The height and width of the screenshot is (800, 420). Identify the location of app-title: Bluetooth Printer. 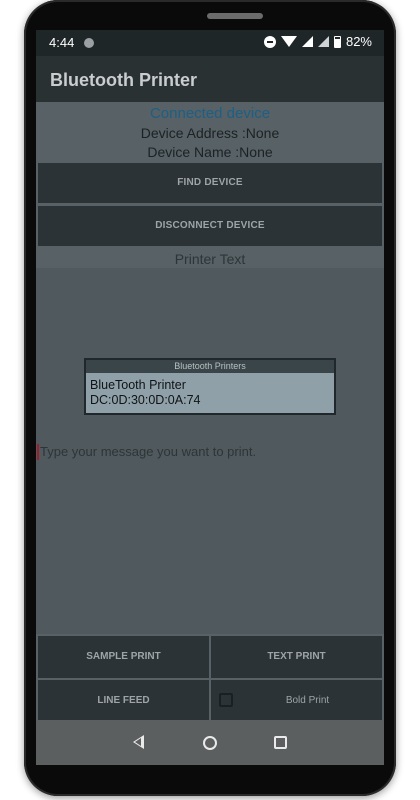
(123, 80).